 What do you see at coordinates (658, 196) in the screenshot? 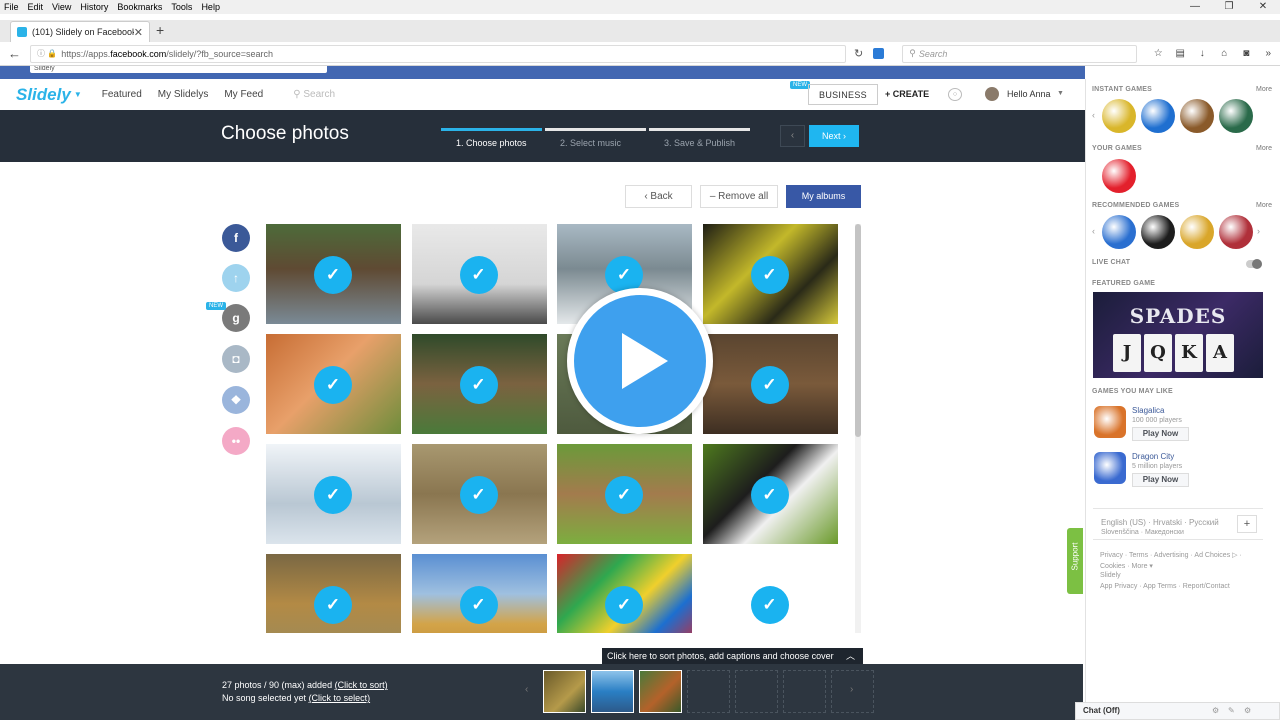
I see `back-button: ‹ Back` at bounding box center [658, 196].